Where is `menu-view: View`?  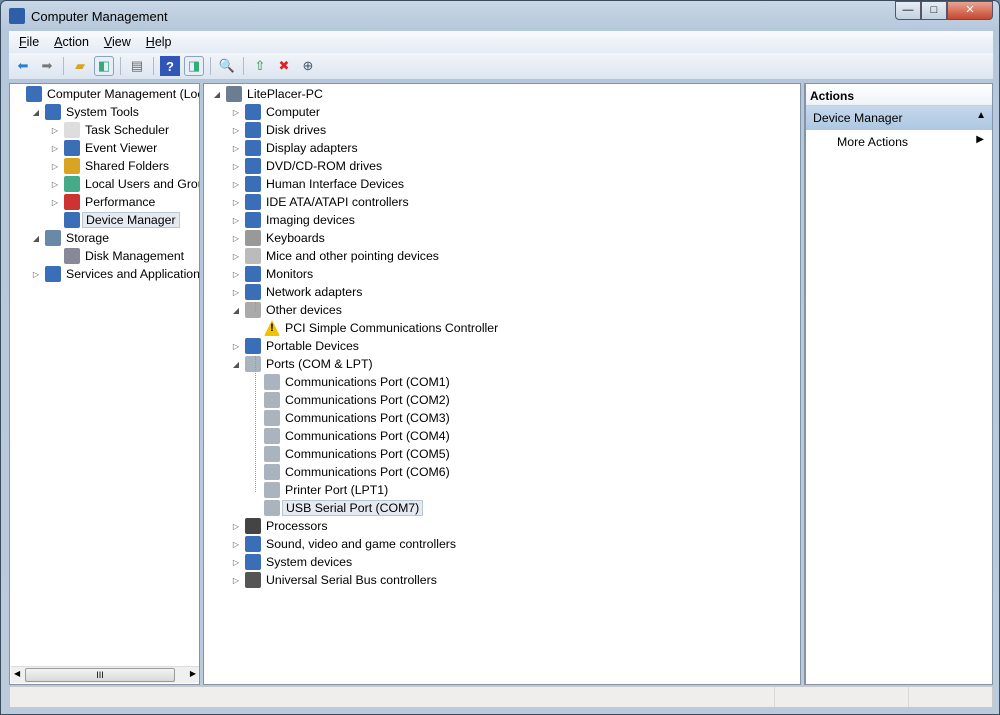 menu-view: View is located at coordinates (117, 42).